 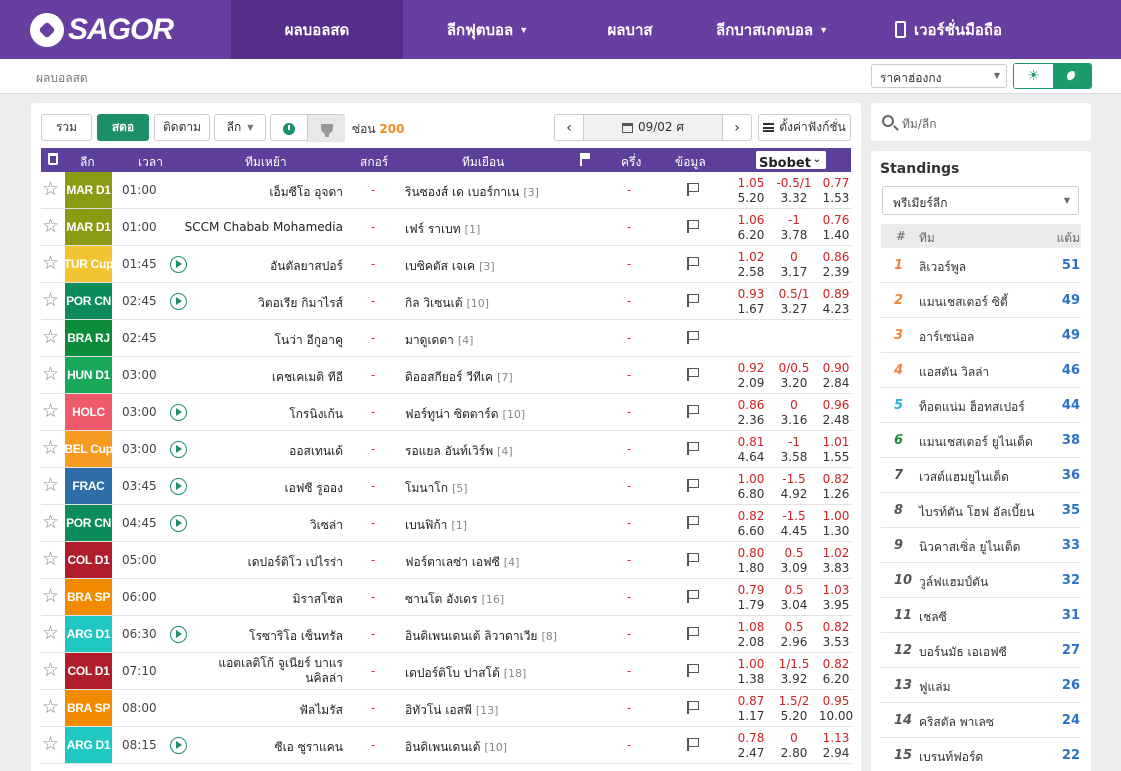 I want to click on odds-cell: 0.81 4.64, so click(x=751, y=450).